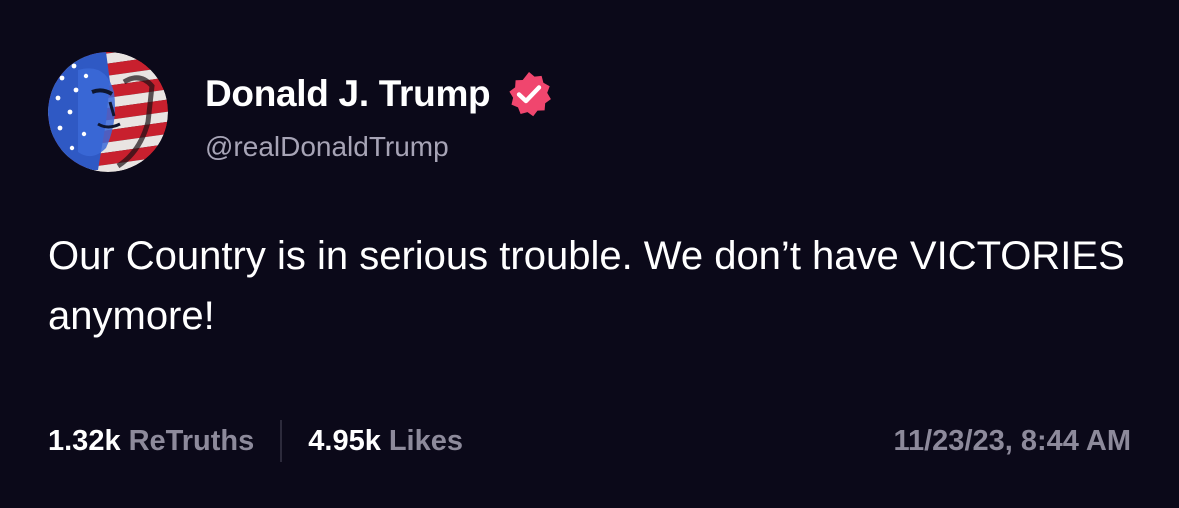 Image resolution: width=1179 pixels, height=508 pixels. I want to click on post-timestamp: 11/23/23, 8:44 AM, so click(1012, 441).